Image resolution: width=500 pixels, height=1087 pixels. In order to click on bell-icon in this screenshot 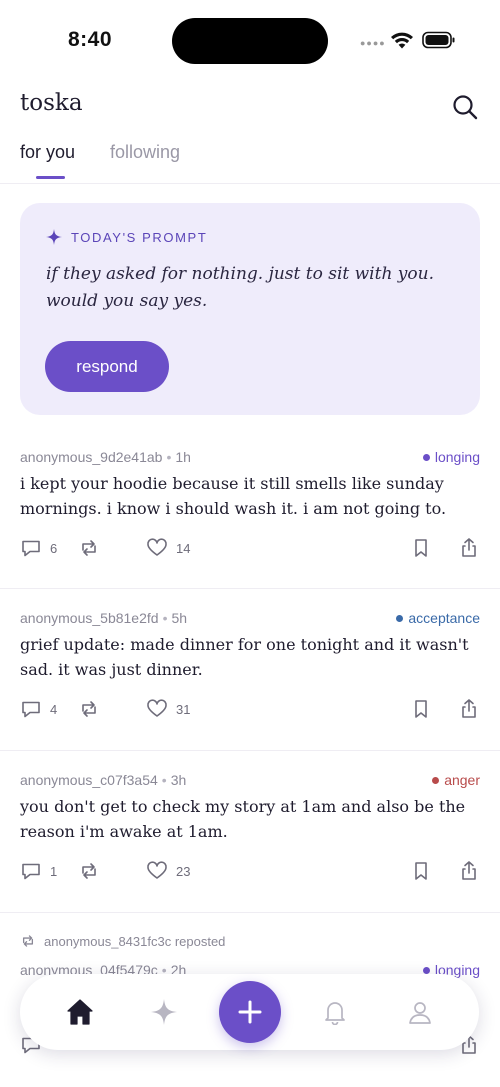, I will do `click(335, 1013)`.